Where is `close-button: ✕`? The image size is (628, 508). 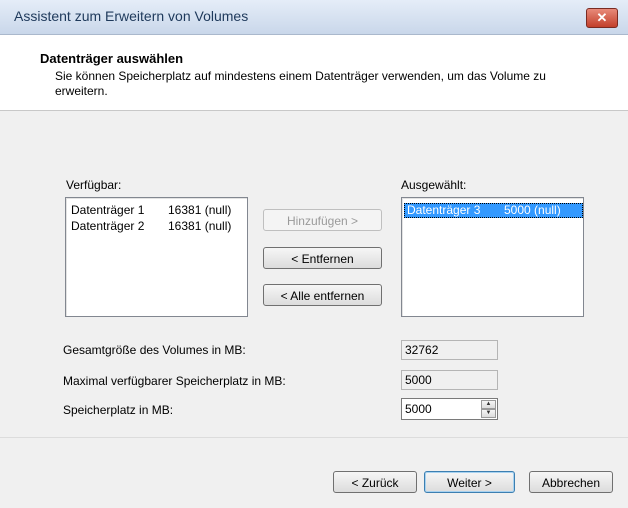 close-button: ✕ is located at coordinates (602, 18).